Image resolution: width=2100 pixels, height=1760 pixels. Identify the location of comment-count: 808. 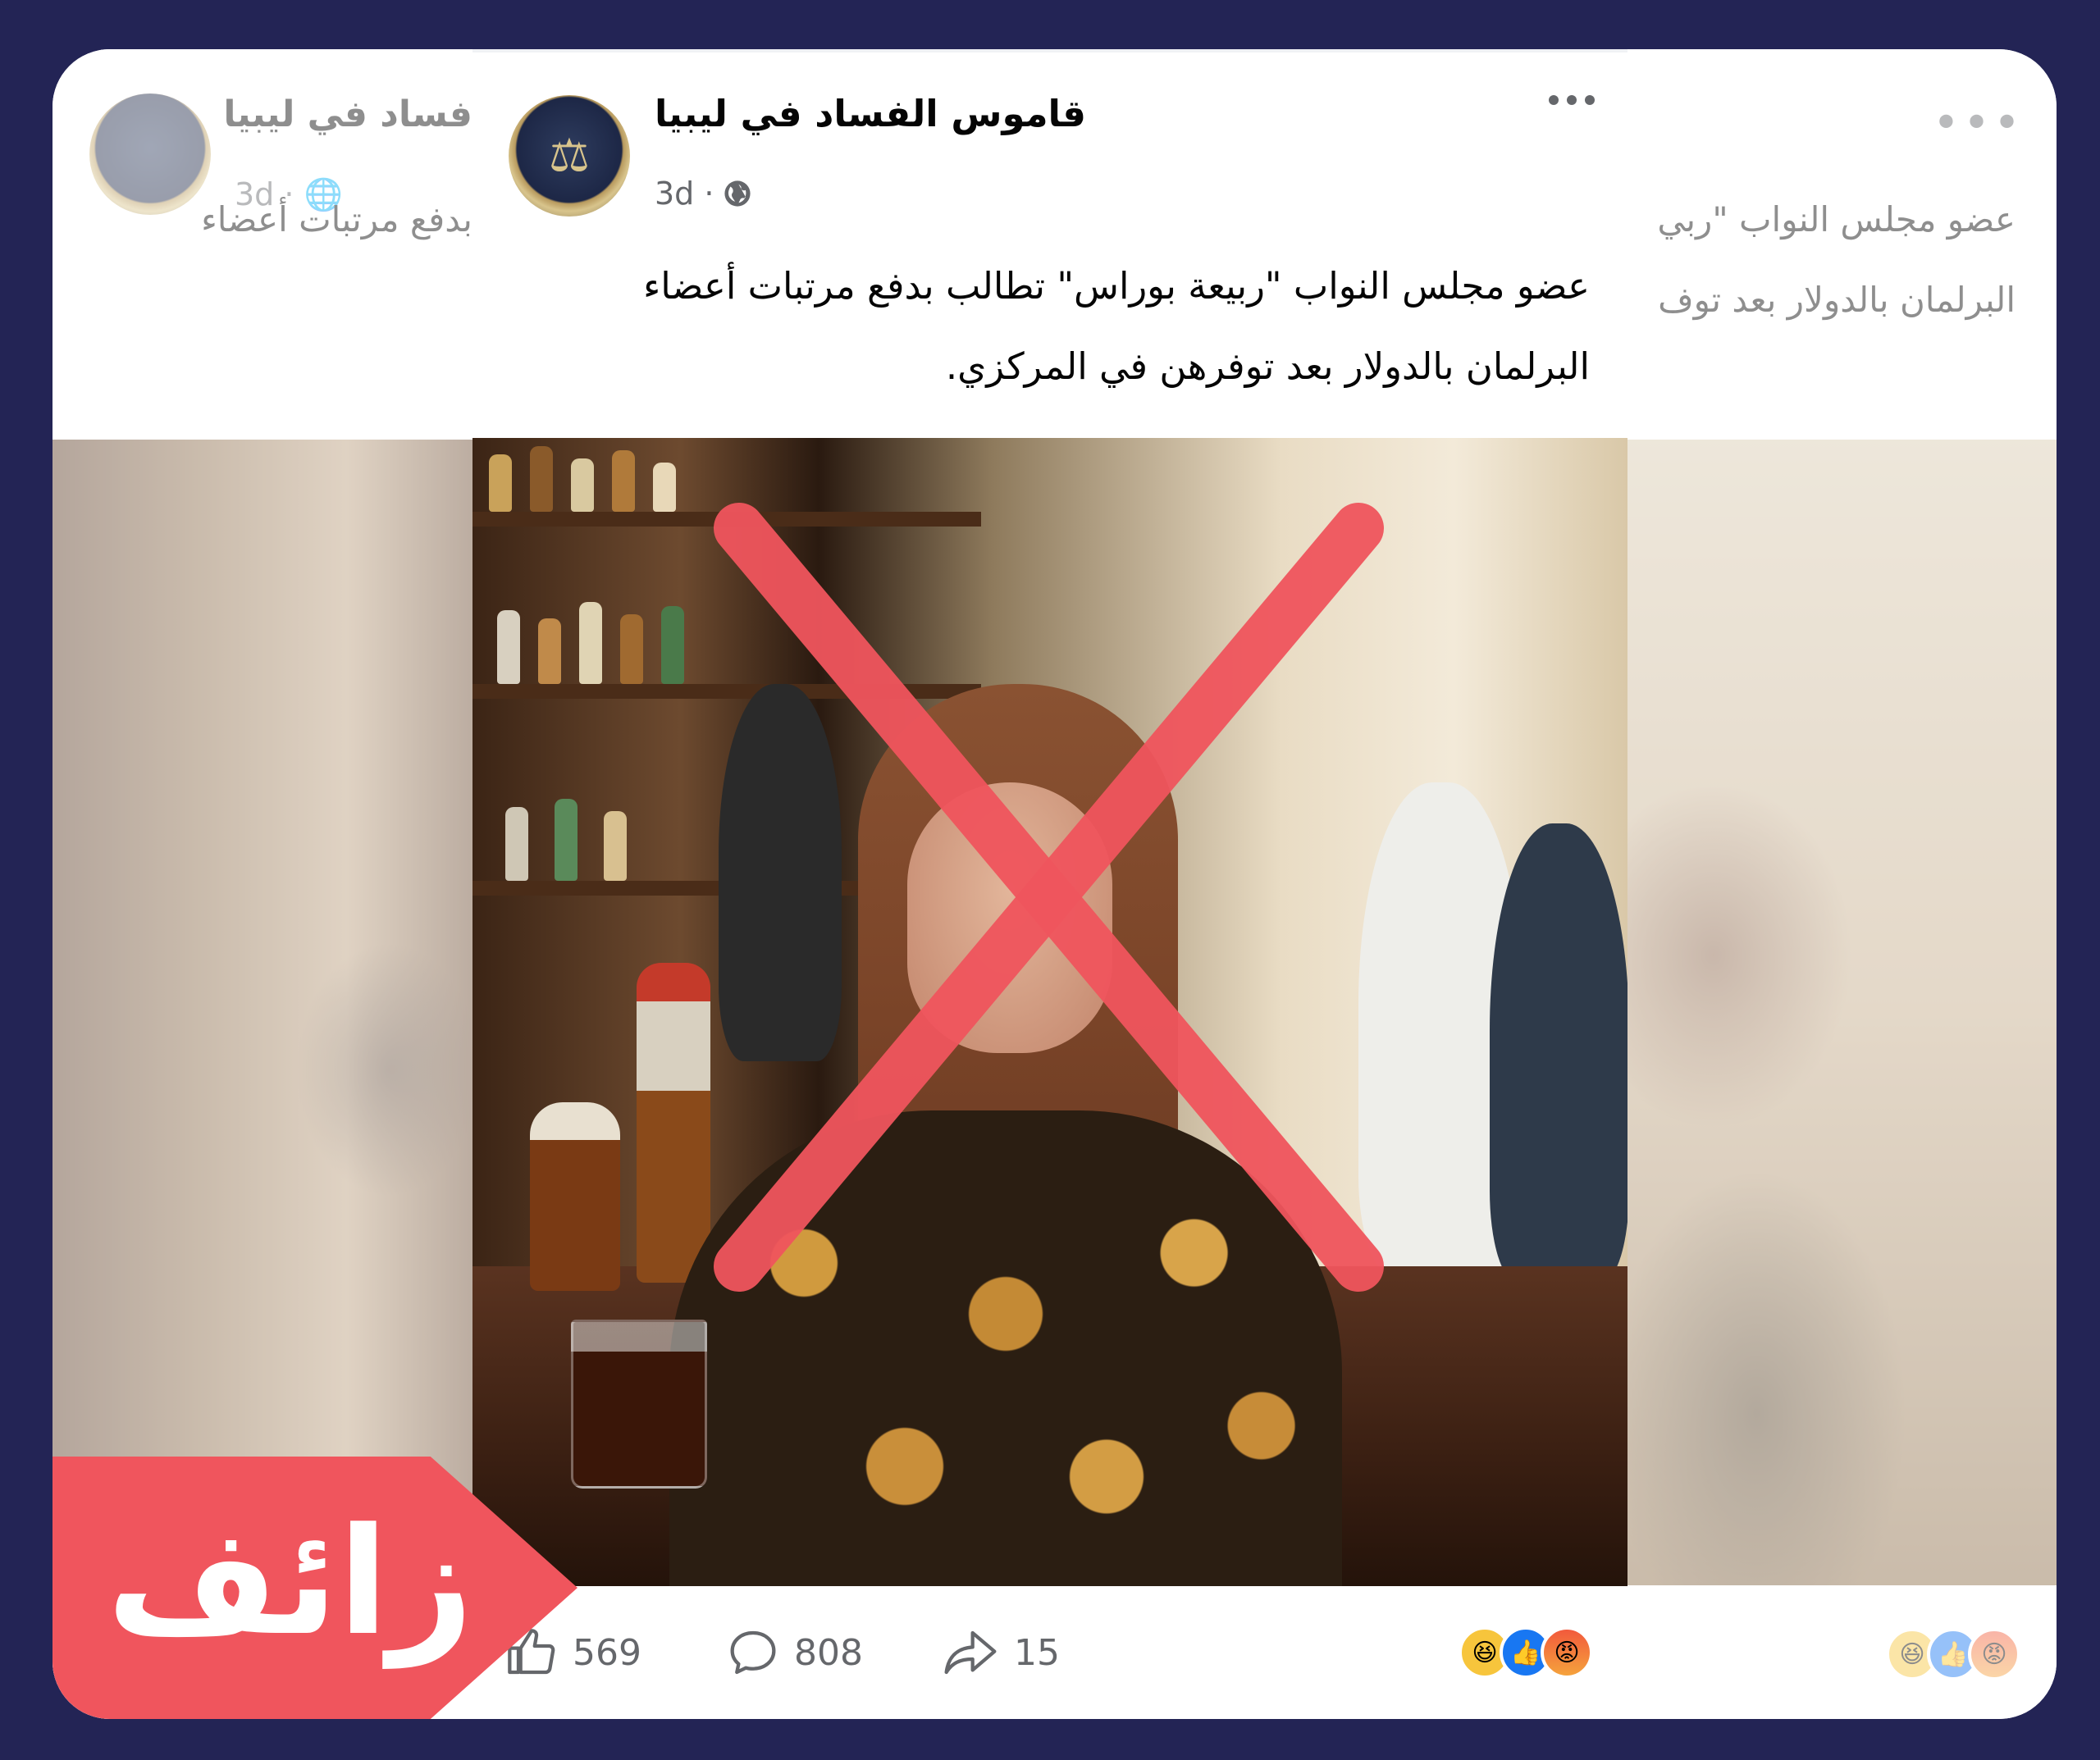
(828, 1652).